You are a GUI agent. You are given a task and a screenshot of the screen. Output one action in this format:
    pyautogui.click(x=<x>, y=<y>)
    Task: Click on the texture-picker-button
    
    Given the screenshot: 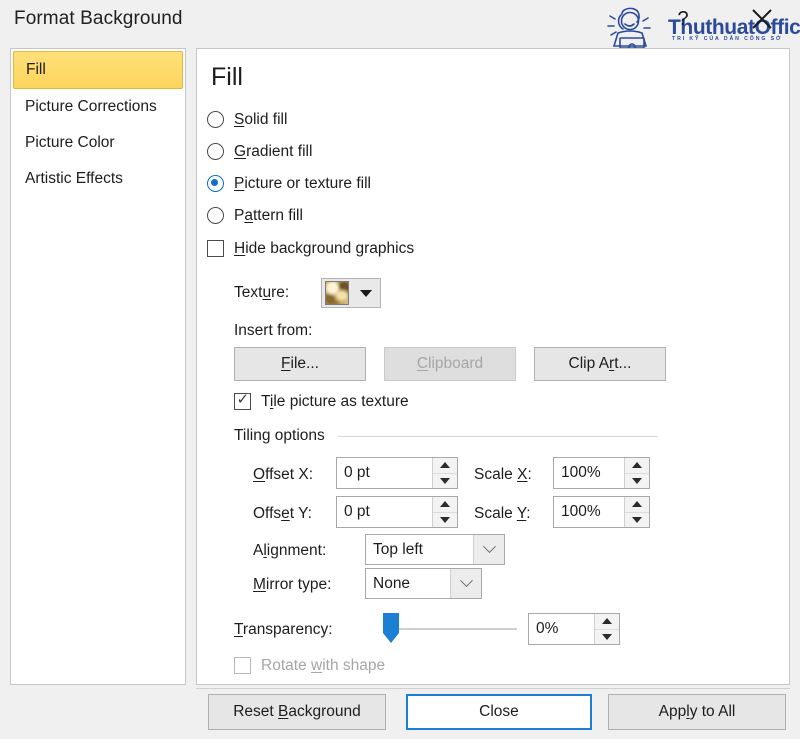 What is the action you would take?
    pyautogui.click(x=351, y=293)
    